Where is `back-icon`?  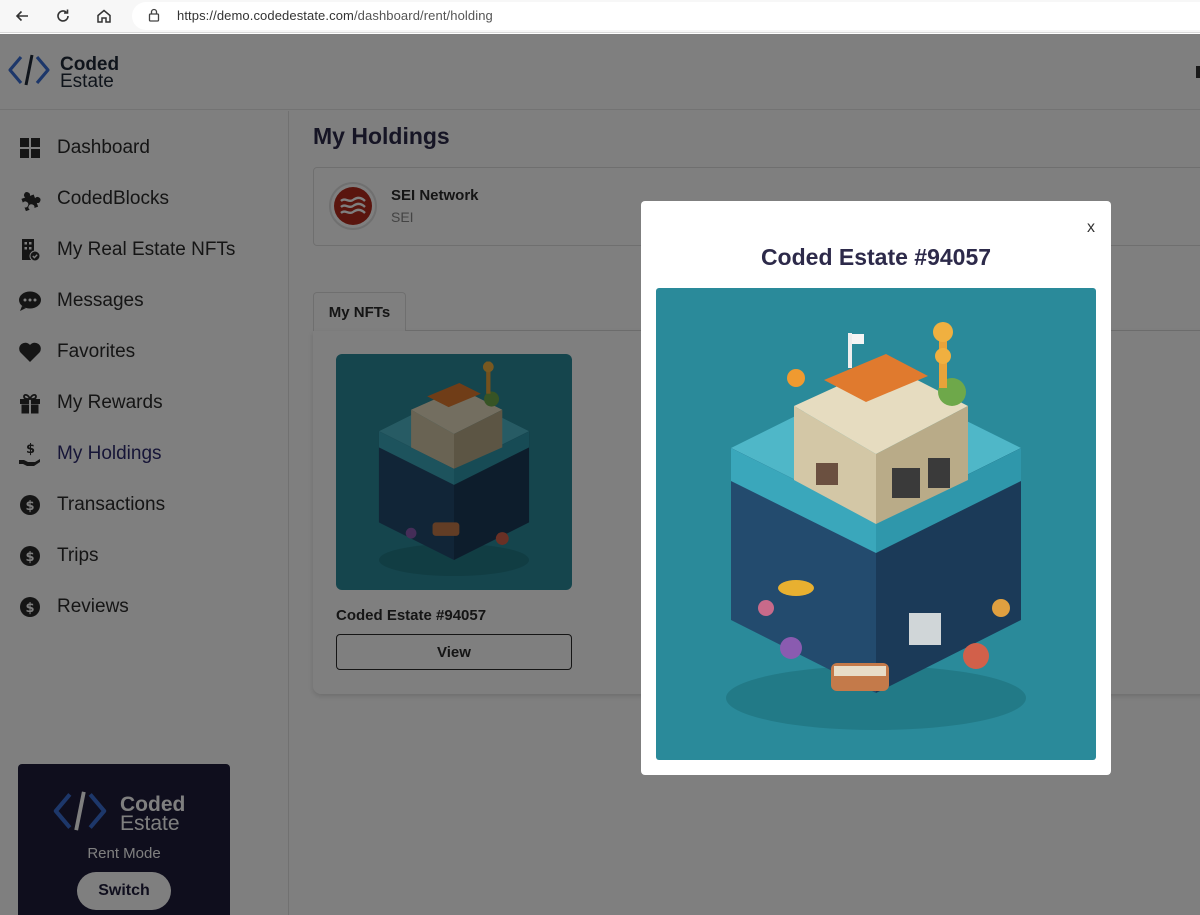
back-icon is located at coordinates (22, 16).